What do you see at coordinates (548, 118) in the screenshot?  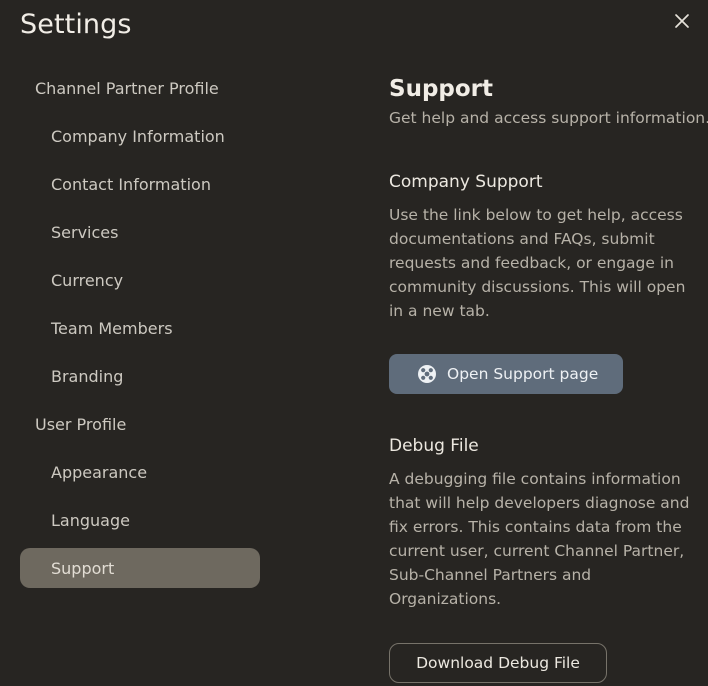 I see `page-subtitle: Get help and access support information.` at bounding box center [548, 118].